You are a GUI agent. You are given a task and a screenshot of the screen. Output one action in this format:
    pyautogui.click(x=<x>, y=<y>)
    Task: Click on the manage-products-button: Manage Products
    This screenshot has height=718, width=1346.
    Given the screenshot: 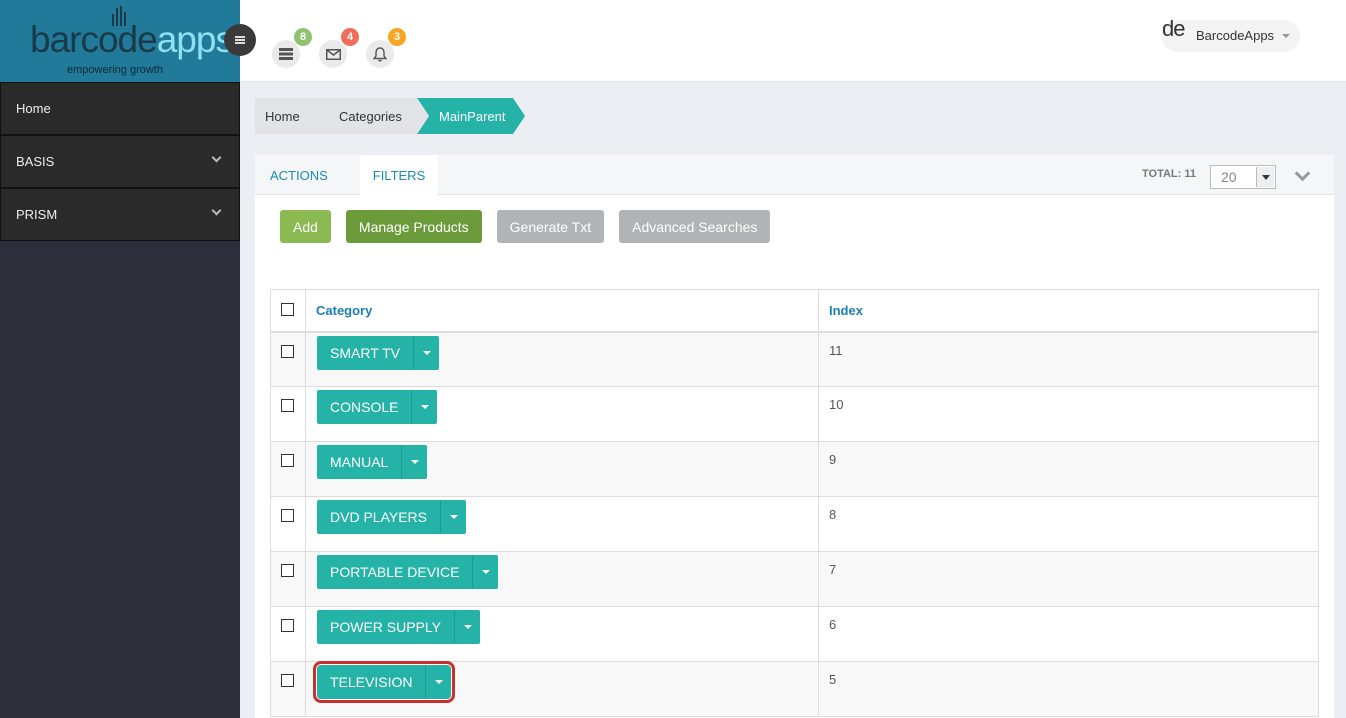 What is the action you would take?
    pyautogui.click(x=413, y=226)
    